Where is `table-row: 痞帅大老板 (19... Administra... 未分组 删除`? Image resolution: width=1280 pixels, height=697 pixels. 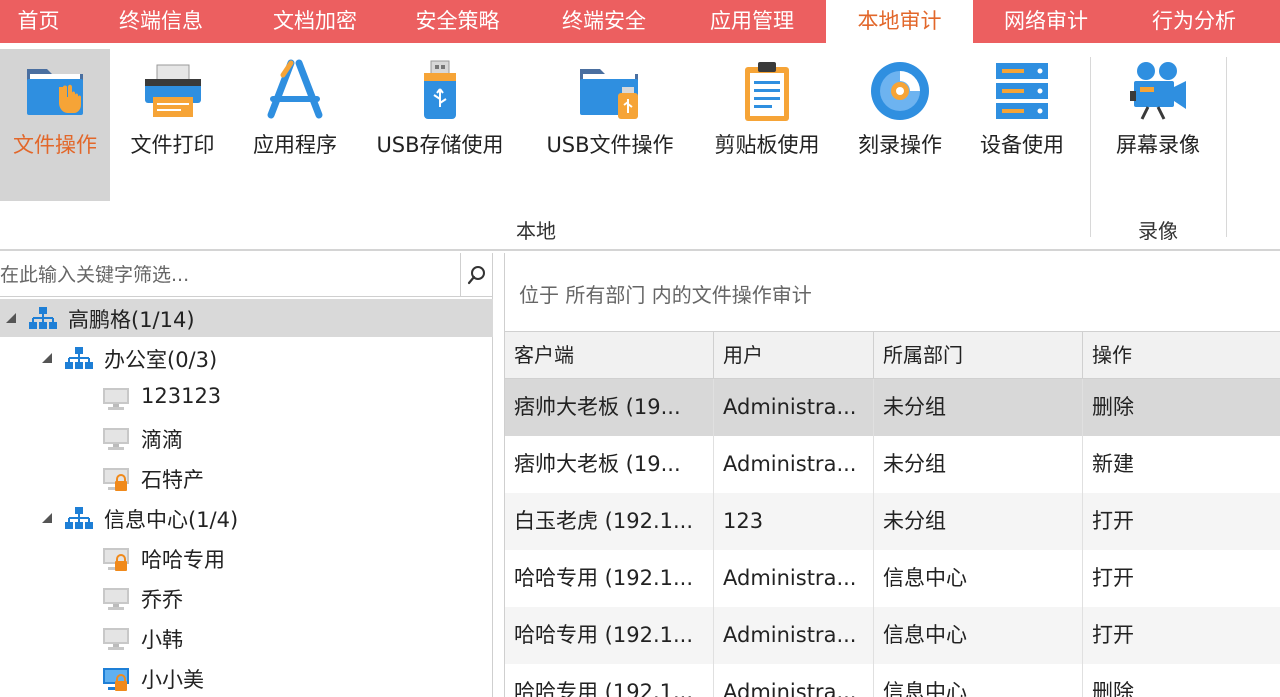 table-row: 痞帅大老板 (19... Administra... 未分组 删除 is located at coordinates (892, 407).